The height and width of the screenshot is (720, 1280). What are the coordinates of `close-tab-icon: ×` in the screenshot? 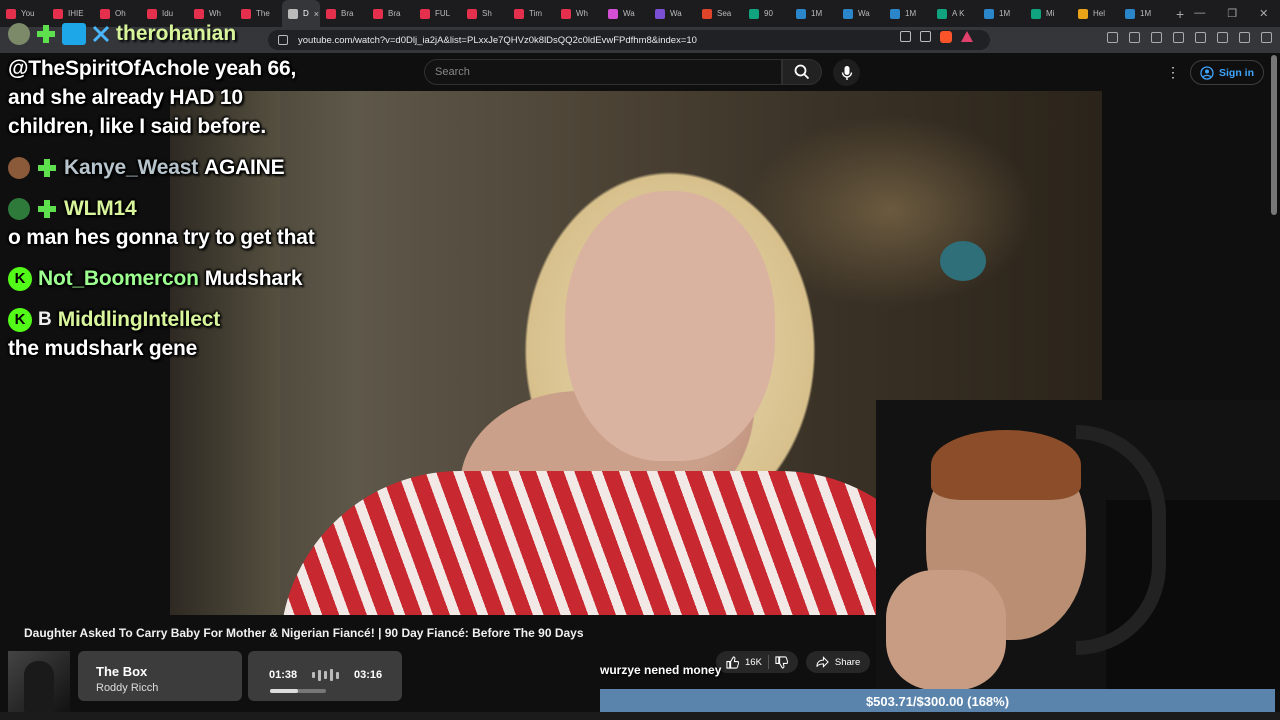 It's located at (316, 14).